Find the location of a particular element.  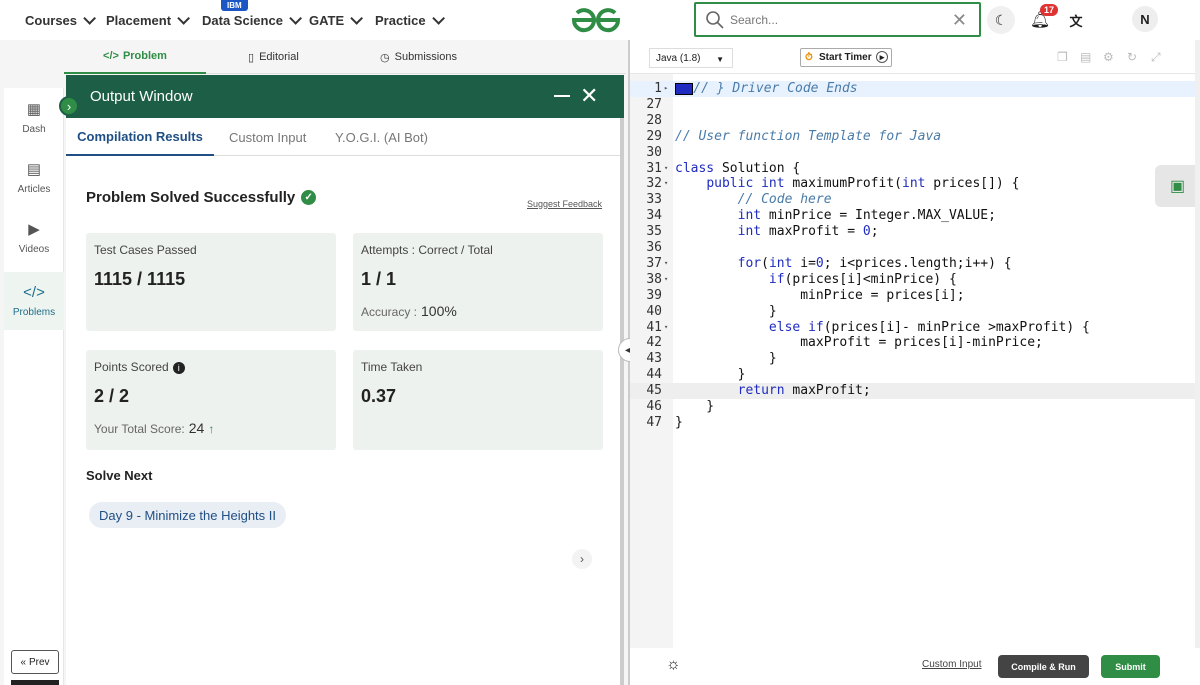

code-line: 31 ▾ class Solution { is located at coordinates (915, 169).